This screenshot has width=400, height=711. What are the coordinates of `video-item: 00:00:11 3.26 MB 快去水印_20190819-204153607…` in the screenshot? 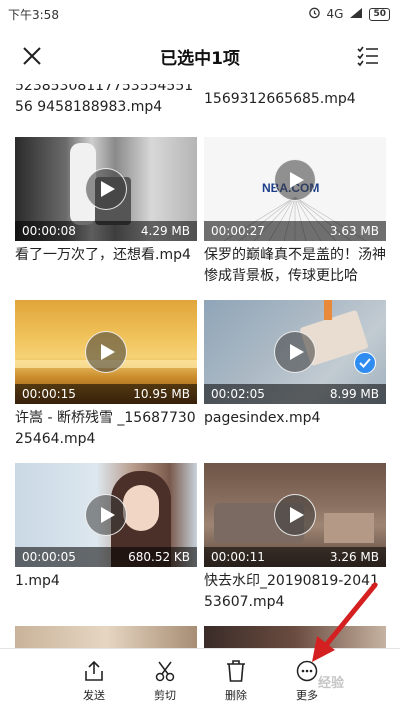 It's located at (295, 538).